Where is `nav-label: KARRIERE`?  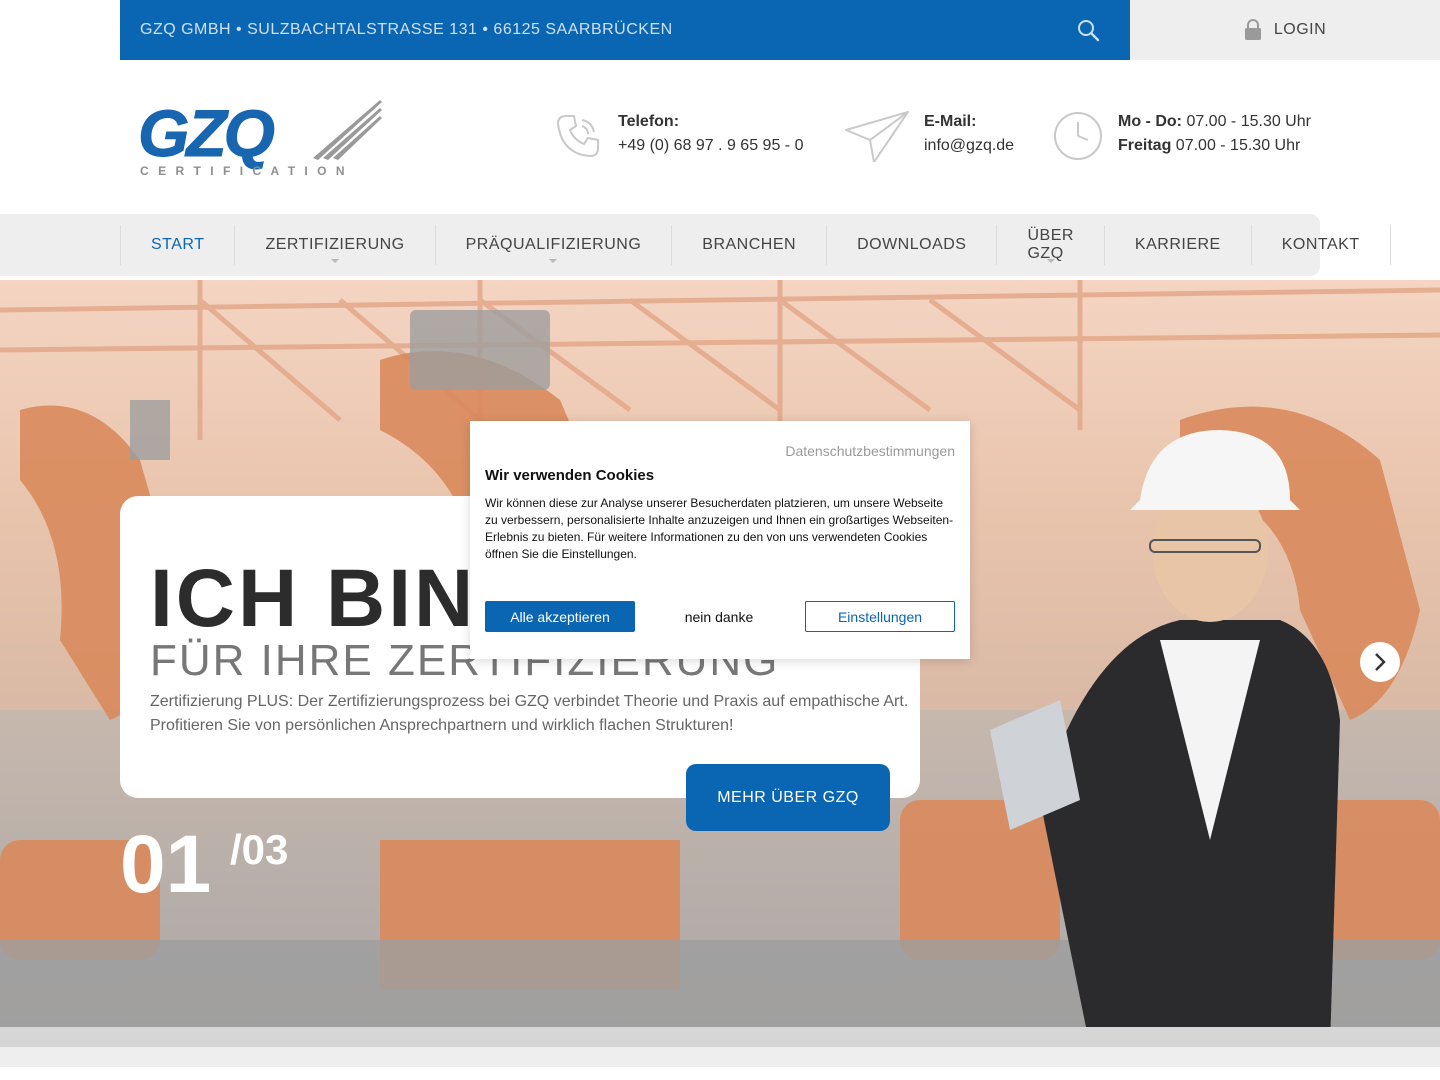
nav-label: KARRIERE is located at coordinates (1177, 244).